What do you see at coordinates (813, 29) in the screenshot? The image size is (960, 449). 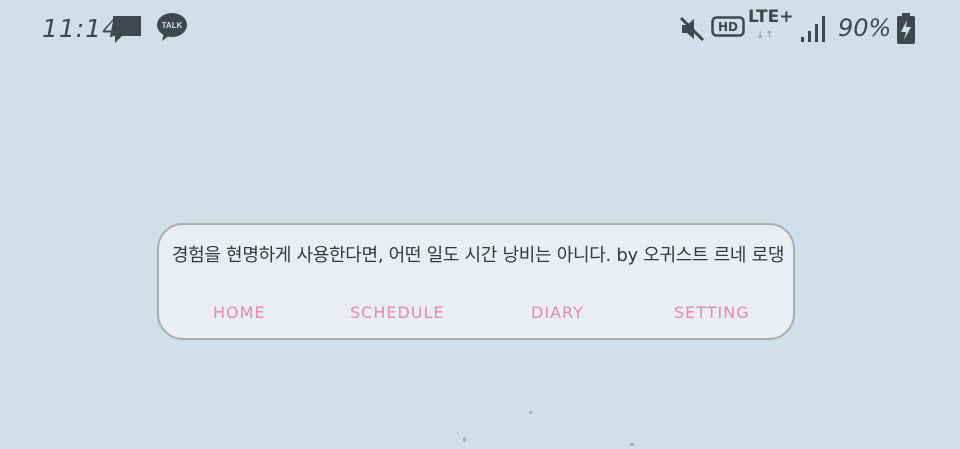 I see `signal-icon` at bounding box center [813, 29].